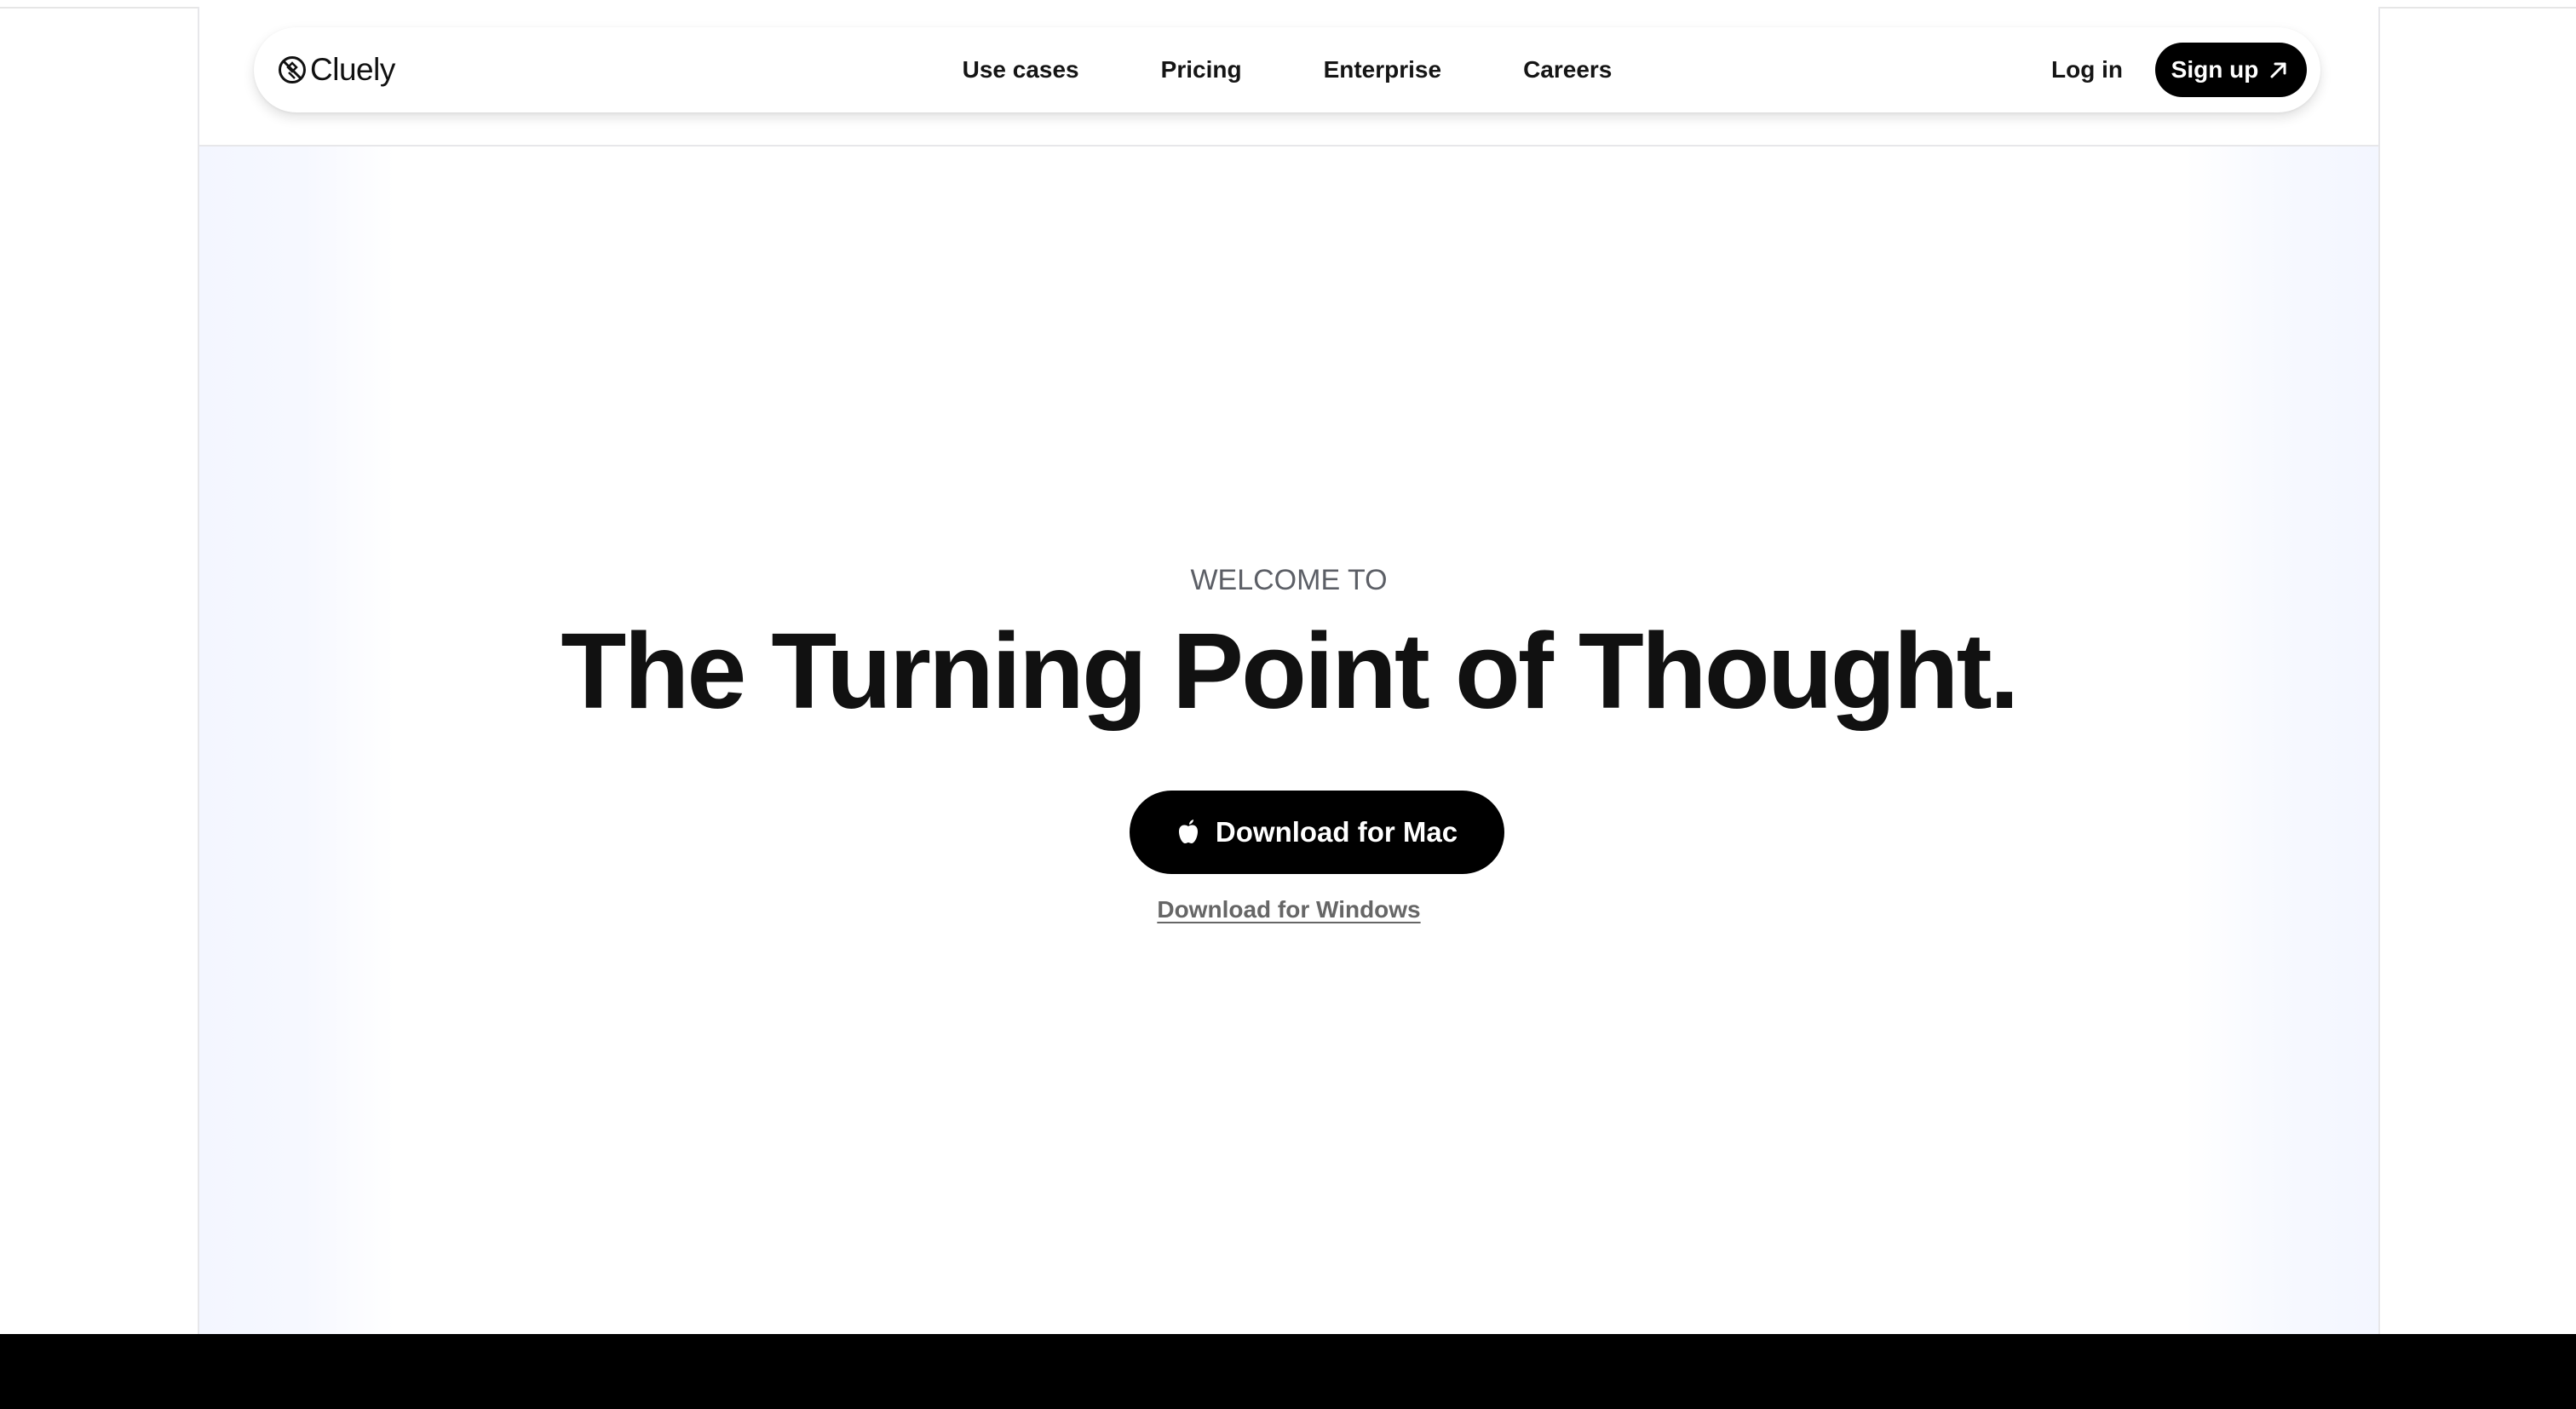 This screenshot has width=2576, height=1409. What do you see at coordinates (1336, 832) in the screenshot?
I see `download-mac-label: Download for Mac` at bounding box center [1336, 832].